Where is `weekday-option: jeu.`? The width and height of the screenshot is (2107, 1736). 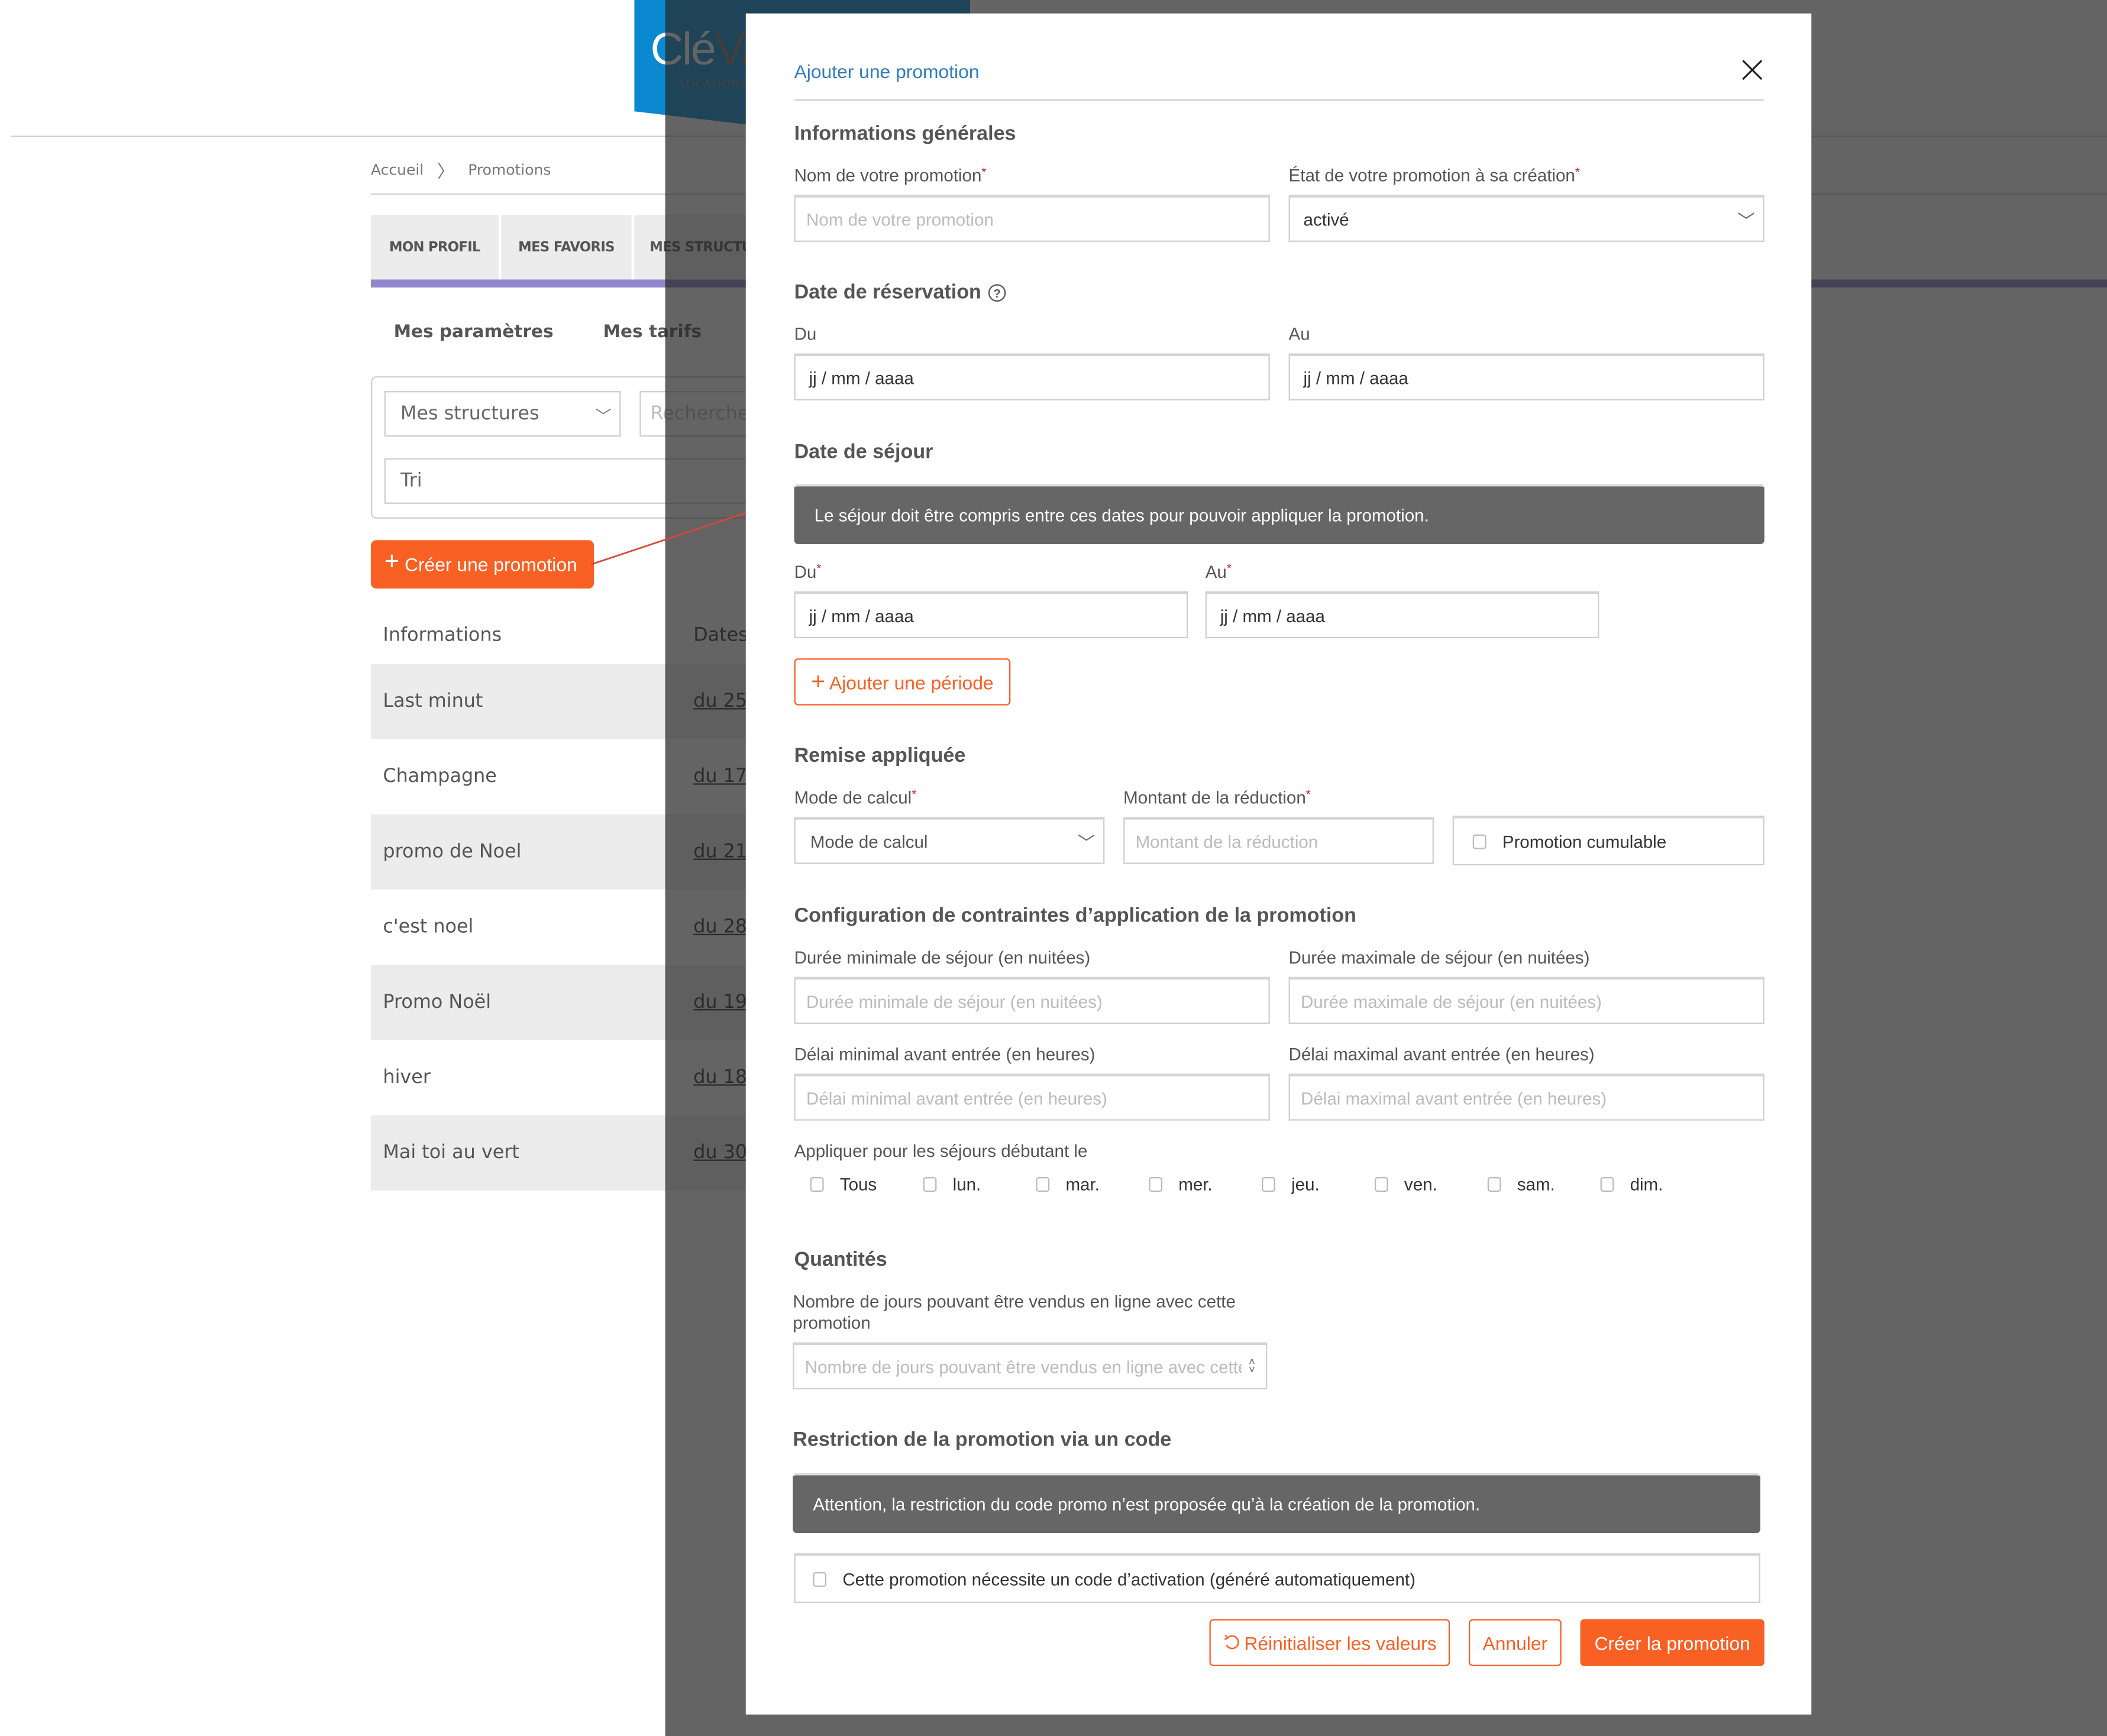
weekday-option: jeu. is located at coordinates (1318, 1184).